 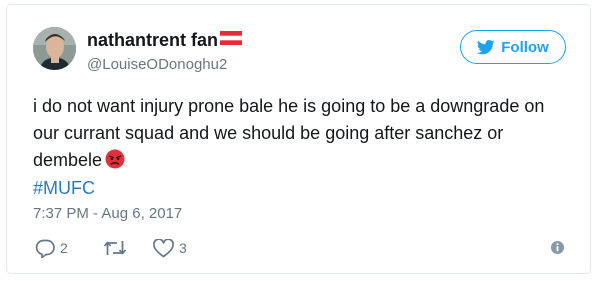 What do you see at coordinates (231, 39) in the screenshot?
I see `austria-flag-icon` at bounding box center [231, 39].